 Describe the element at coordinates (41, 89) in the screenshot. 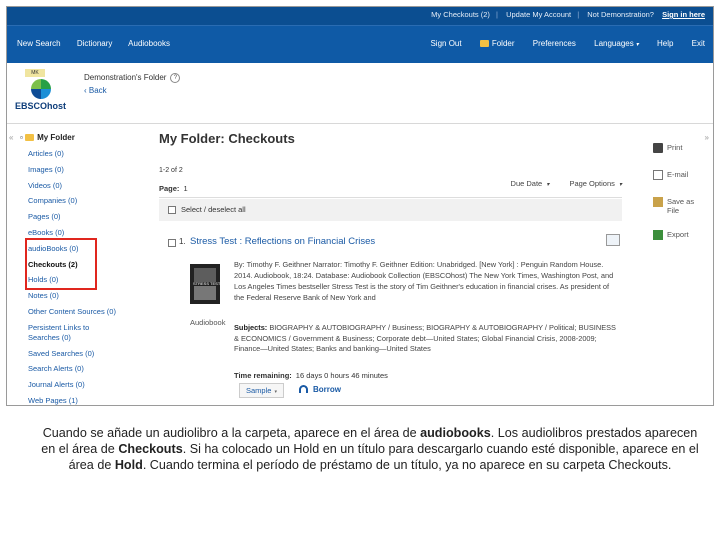

I see `logo-globe-icon` at that location.